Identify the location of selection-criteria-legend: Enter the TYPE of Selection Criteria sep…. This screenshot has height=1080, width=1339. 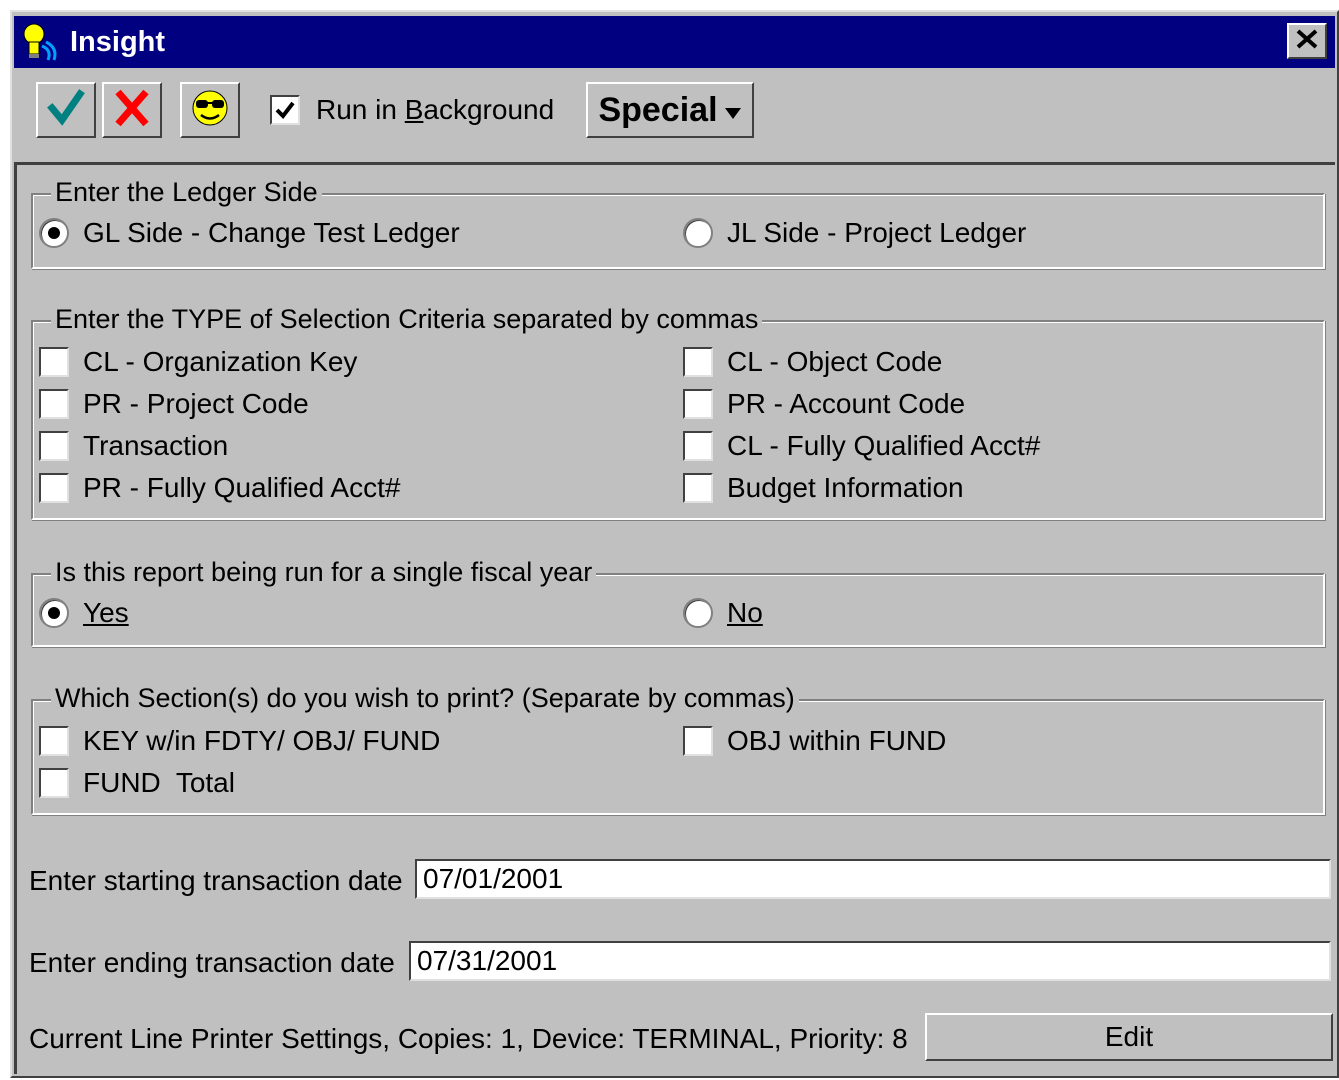
(407, 319).